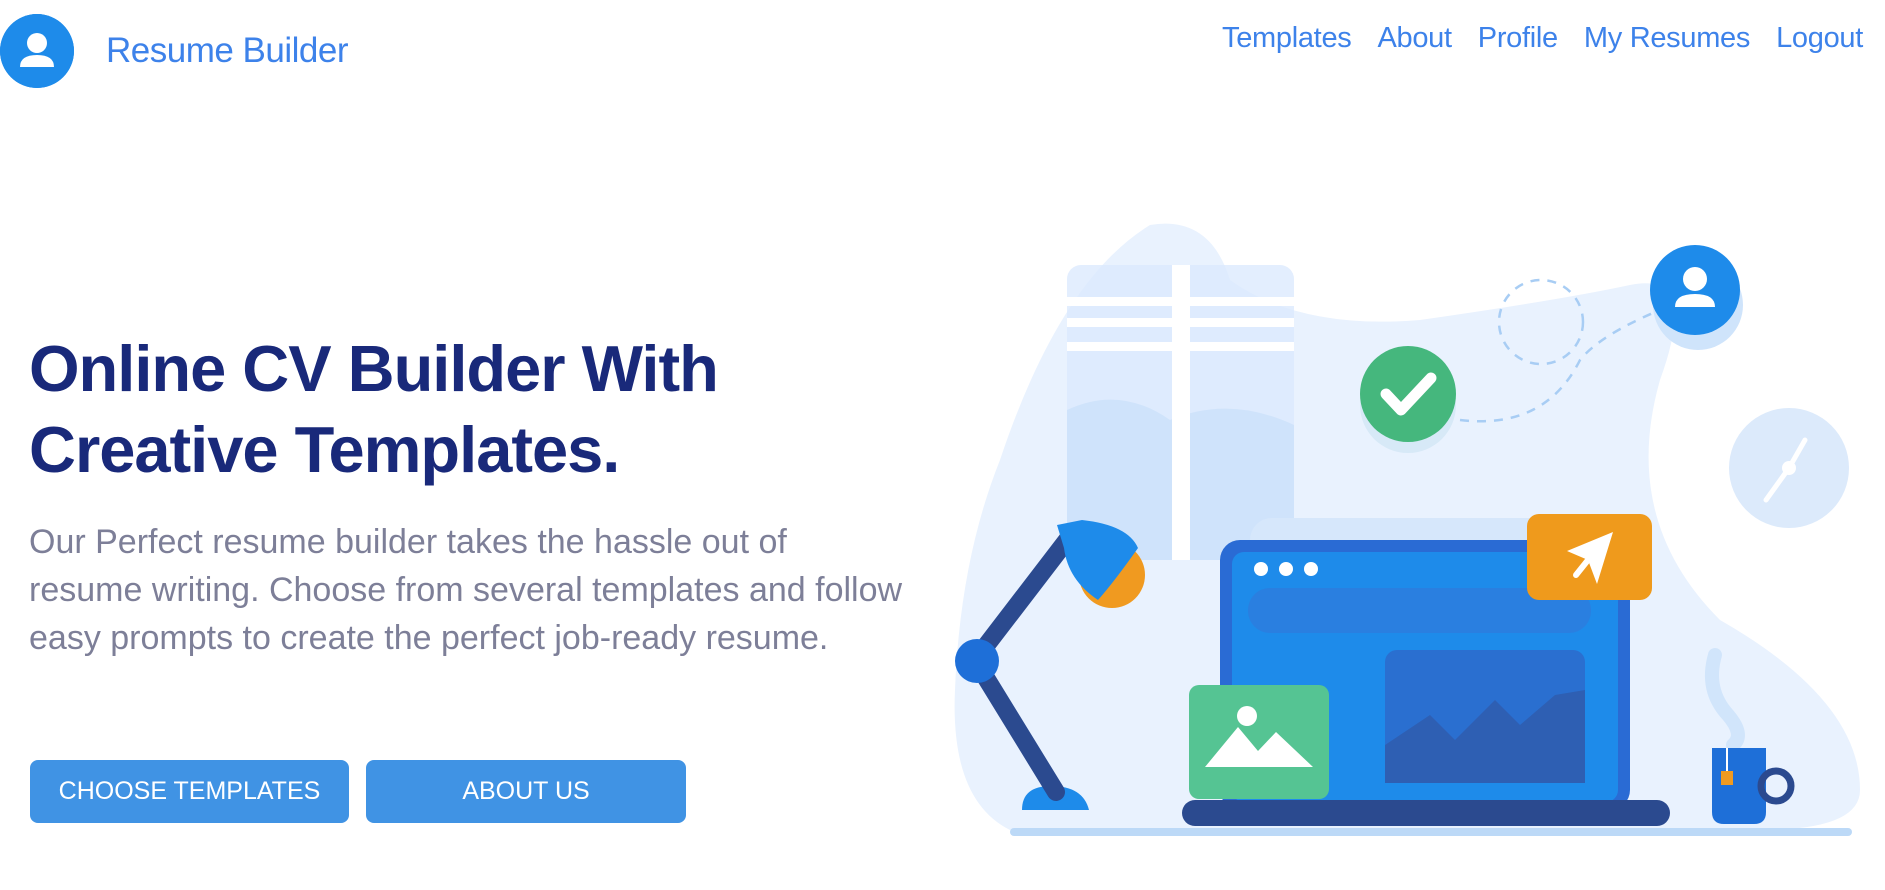 The width and height of the screenshot is (1885, 890). What do you see at coordinates (324, 449) in the screenshot?
I see `hero-title-line-2: Creative Templates.` at bounding box center [324, 449].